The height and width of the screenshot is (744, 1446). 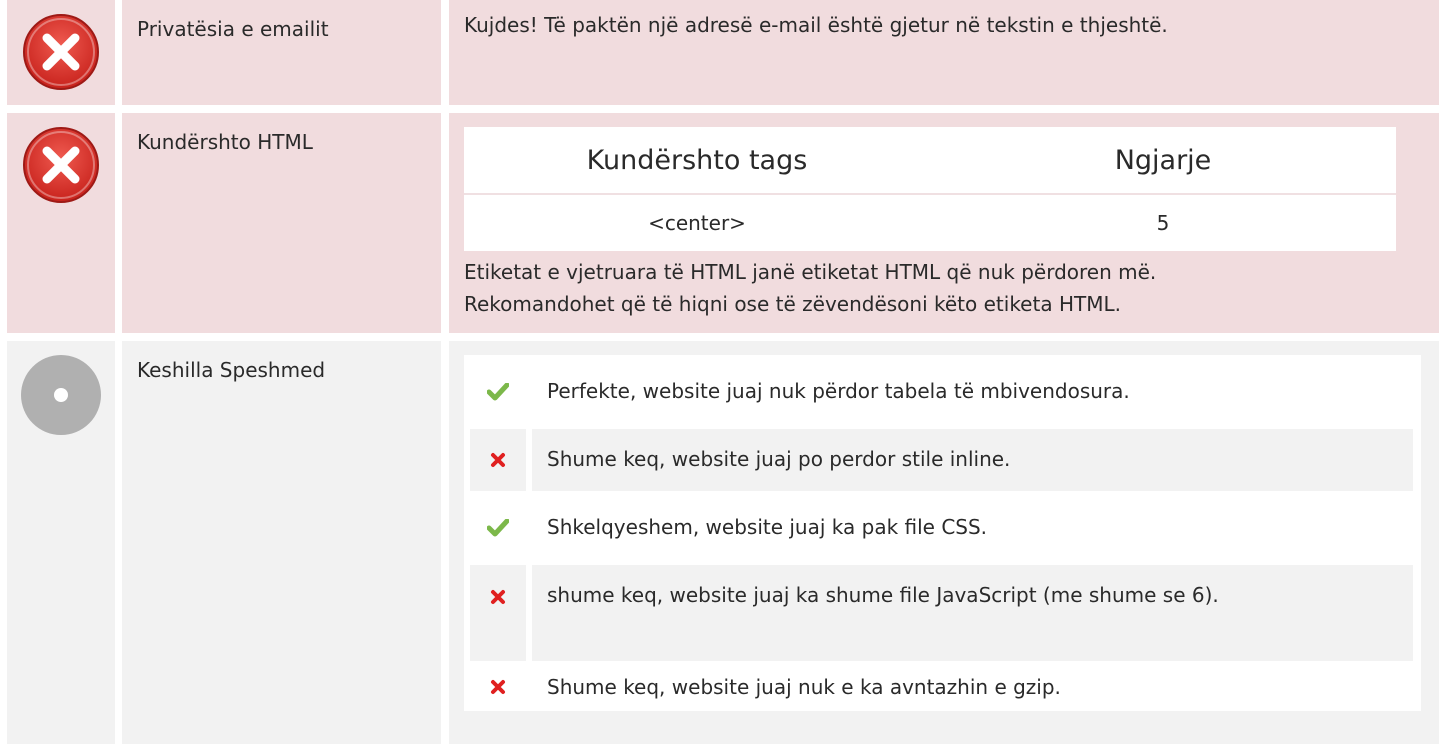 What do you see at coordinates (697, 223) in the screenshot?
I see `tag-cell: <center>` at bounding box center [697, 223].